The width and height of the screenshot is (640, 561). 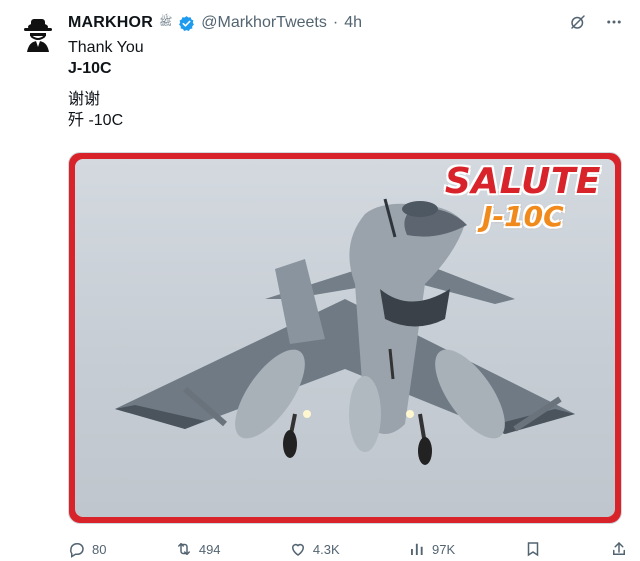 I want to click on verified-badge-icon, so click(x=186, y=23).